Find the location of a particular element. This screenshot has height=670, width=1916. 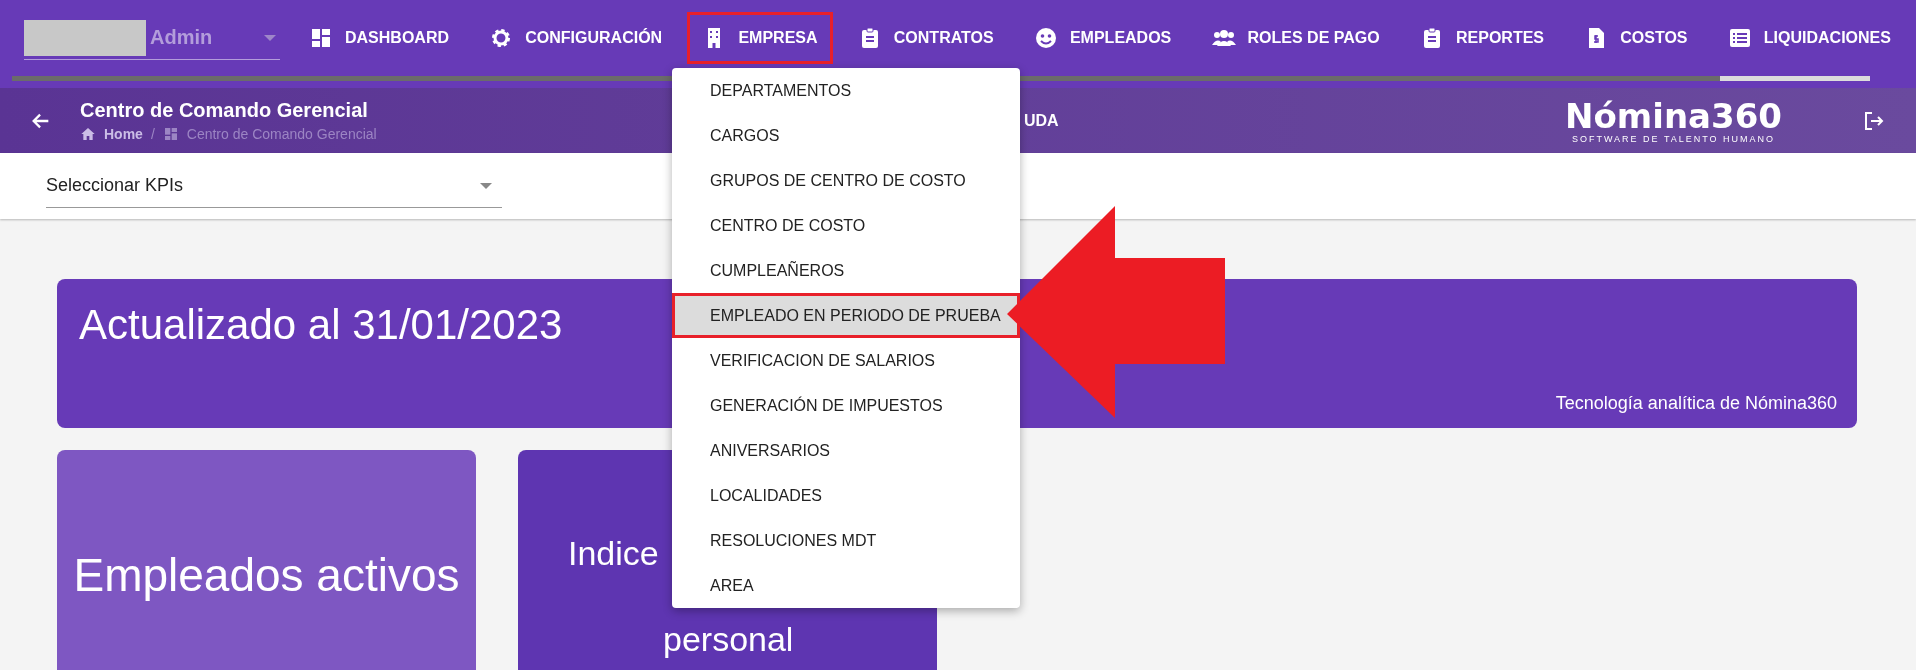

page-title: Centro de Comando Gerencial is located at coordinates (224, 110).